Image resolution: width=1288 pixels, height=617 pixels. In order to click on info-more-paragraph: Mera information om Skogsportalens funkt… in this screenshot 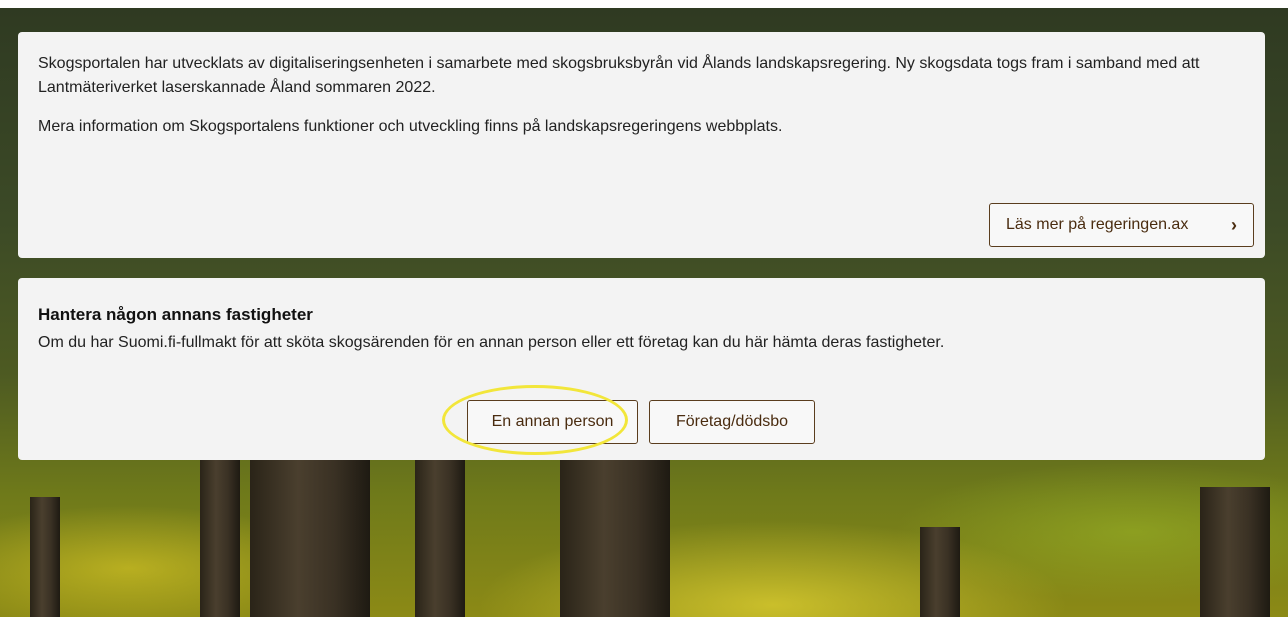, I will do `click(410, 126)`.